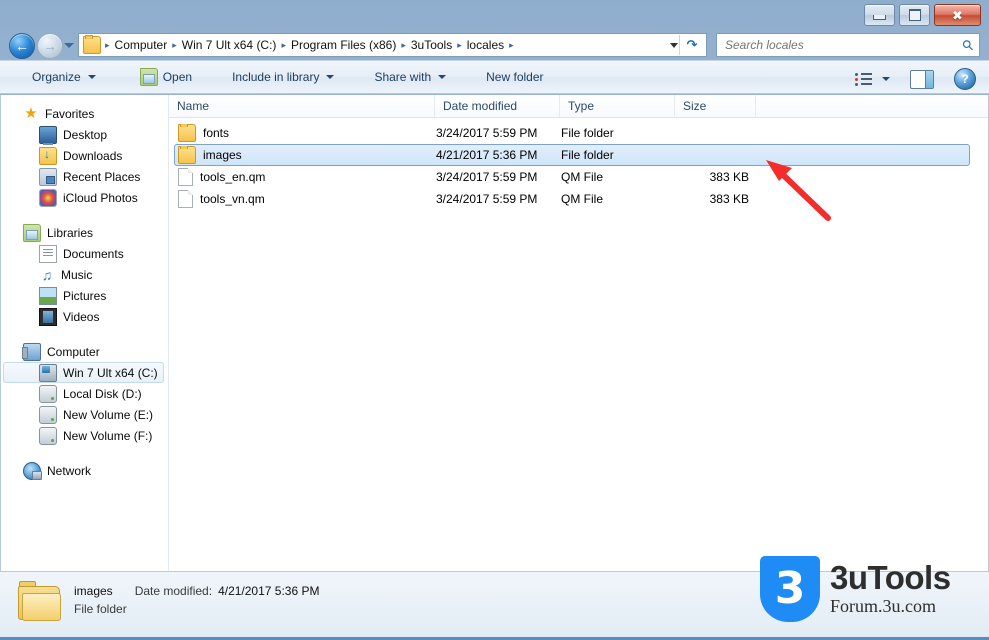 This screenshot has height=640, width=989. I want to click on preview-pane-button, so click(922, 79).